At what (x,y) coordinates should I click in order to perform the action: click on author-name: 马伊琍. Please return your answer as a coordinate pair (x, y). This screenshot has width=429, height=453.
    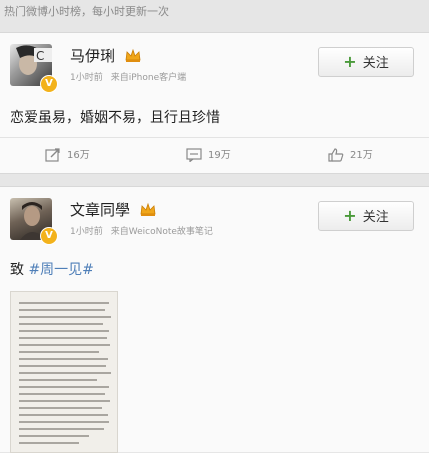
    Looking at the image, I should click on (92, 56).